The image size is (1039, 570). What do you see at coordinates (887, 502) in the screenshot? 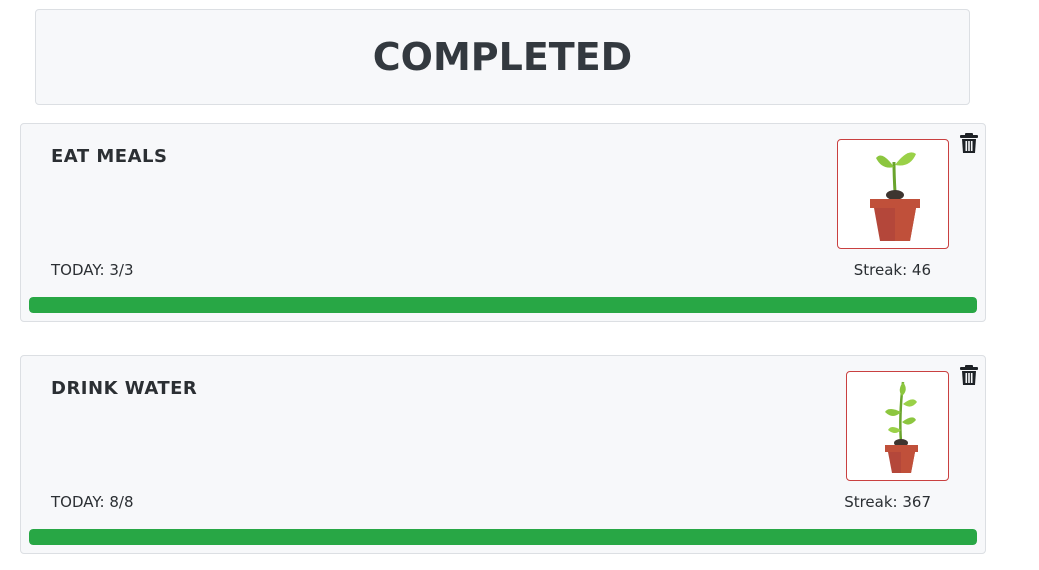
I see `streak-count: Streak: 367` at bounding box center [887, 502].